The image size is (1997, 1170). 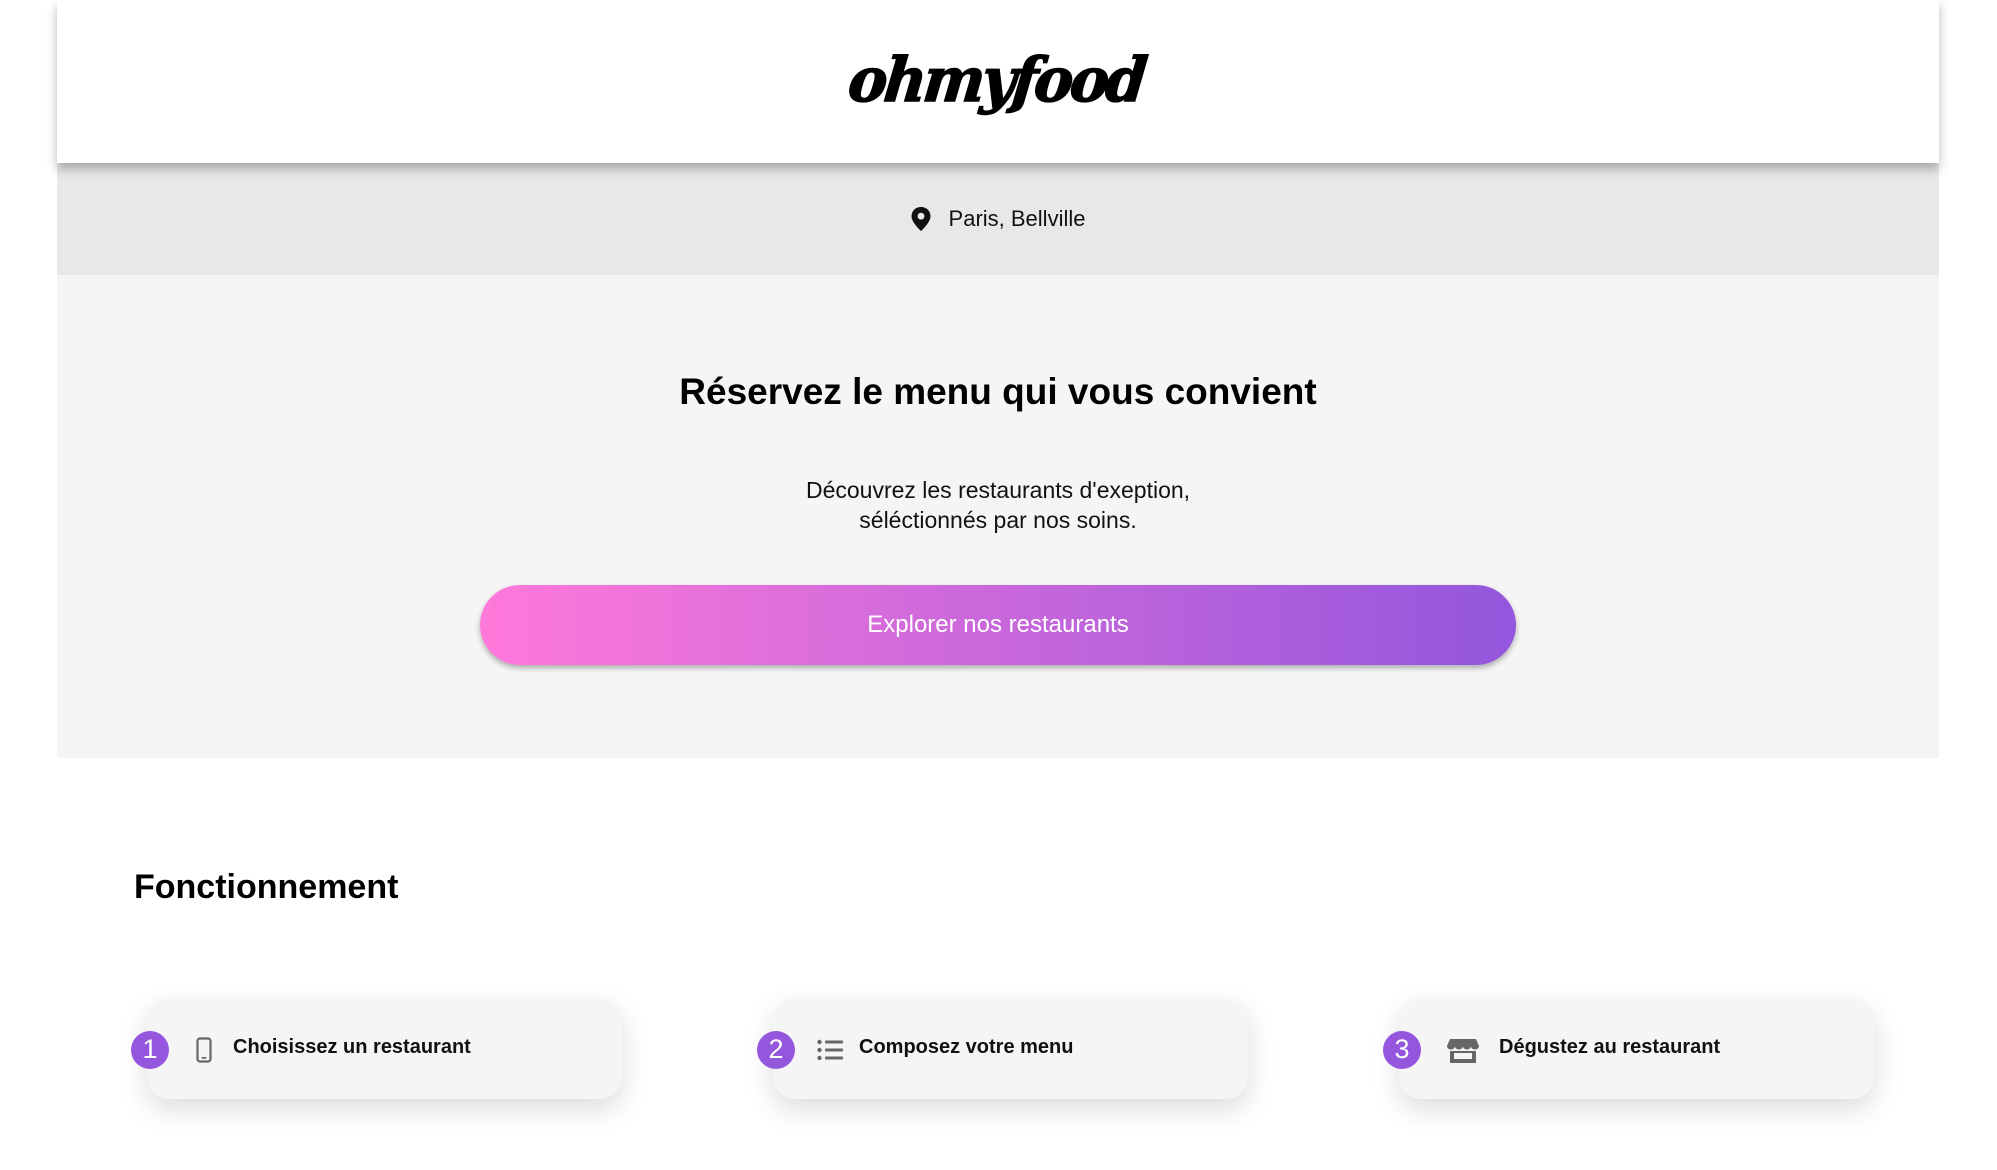 I want to click on list-icon, so click(x=830, y=1050).